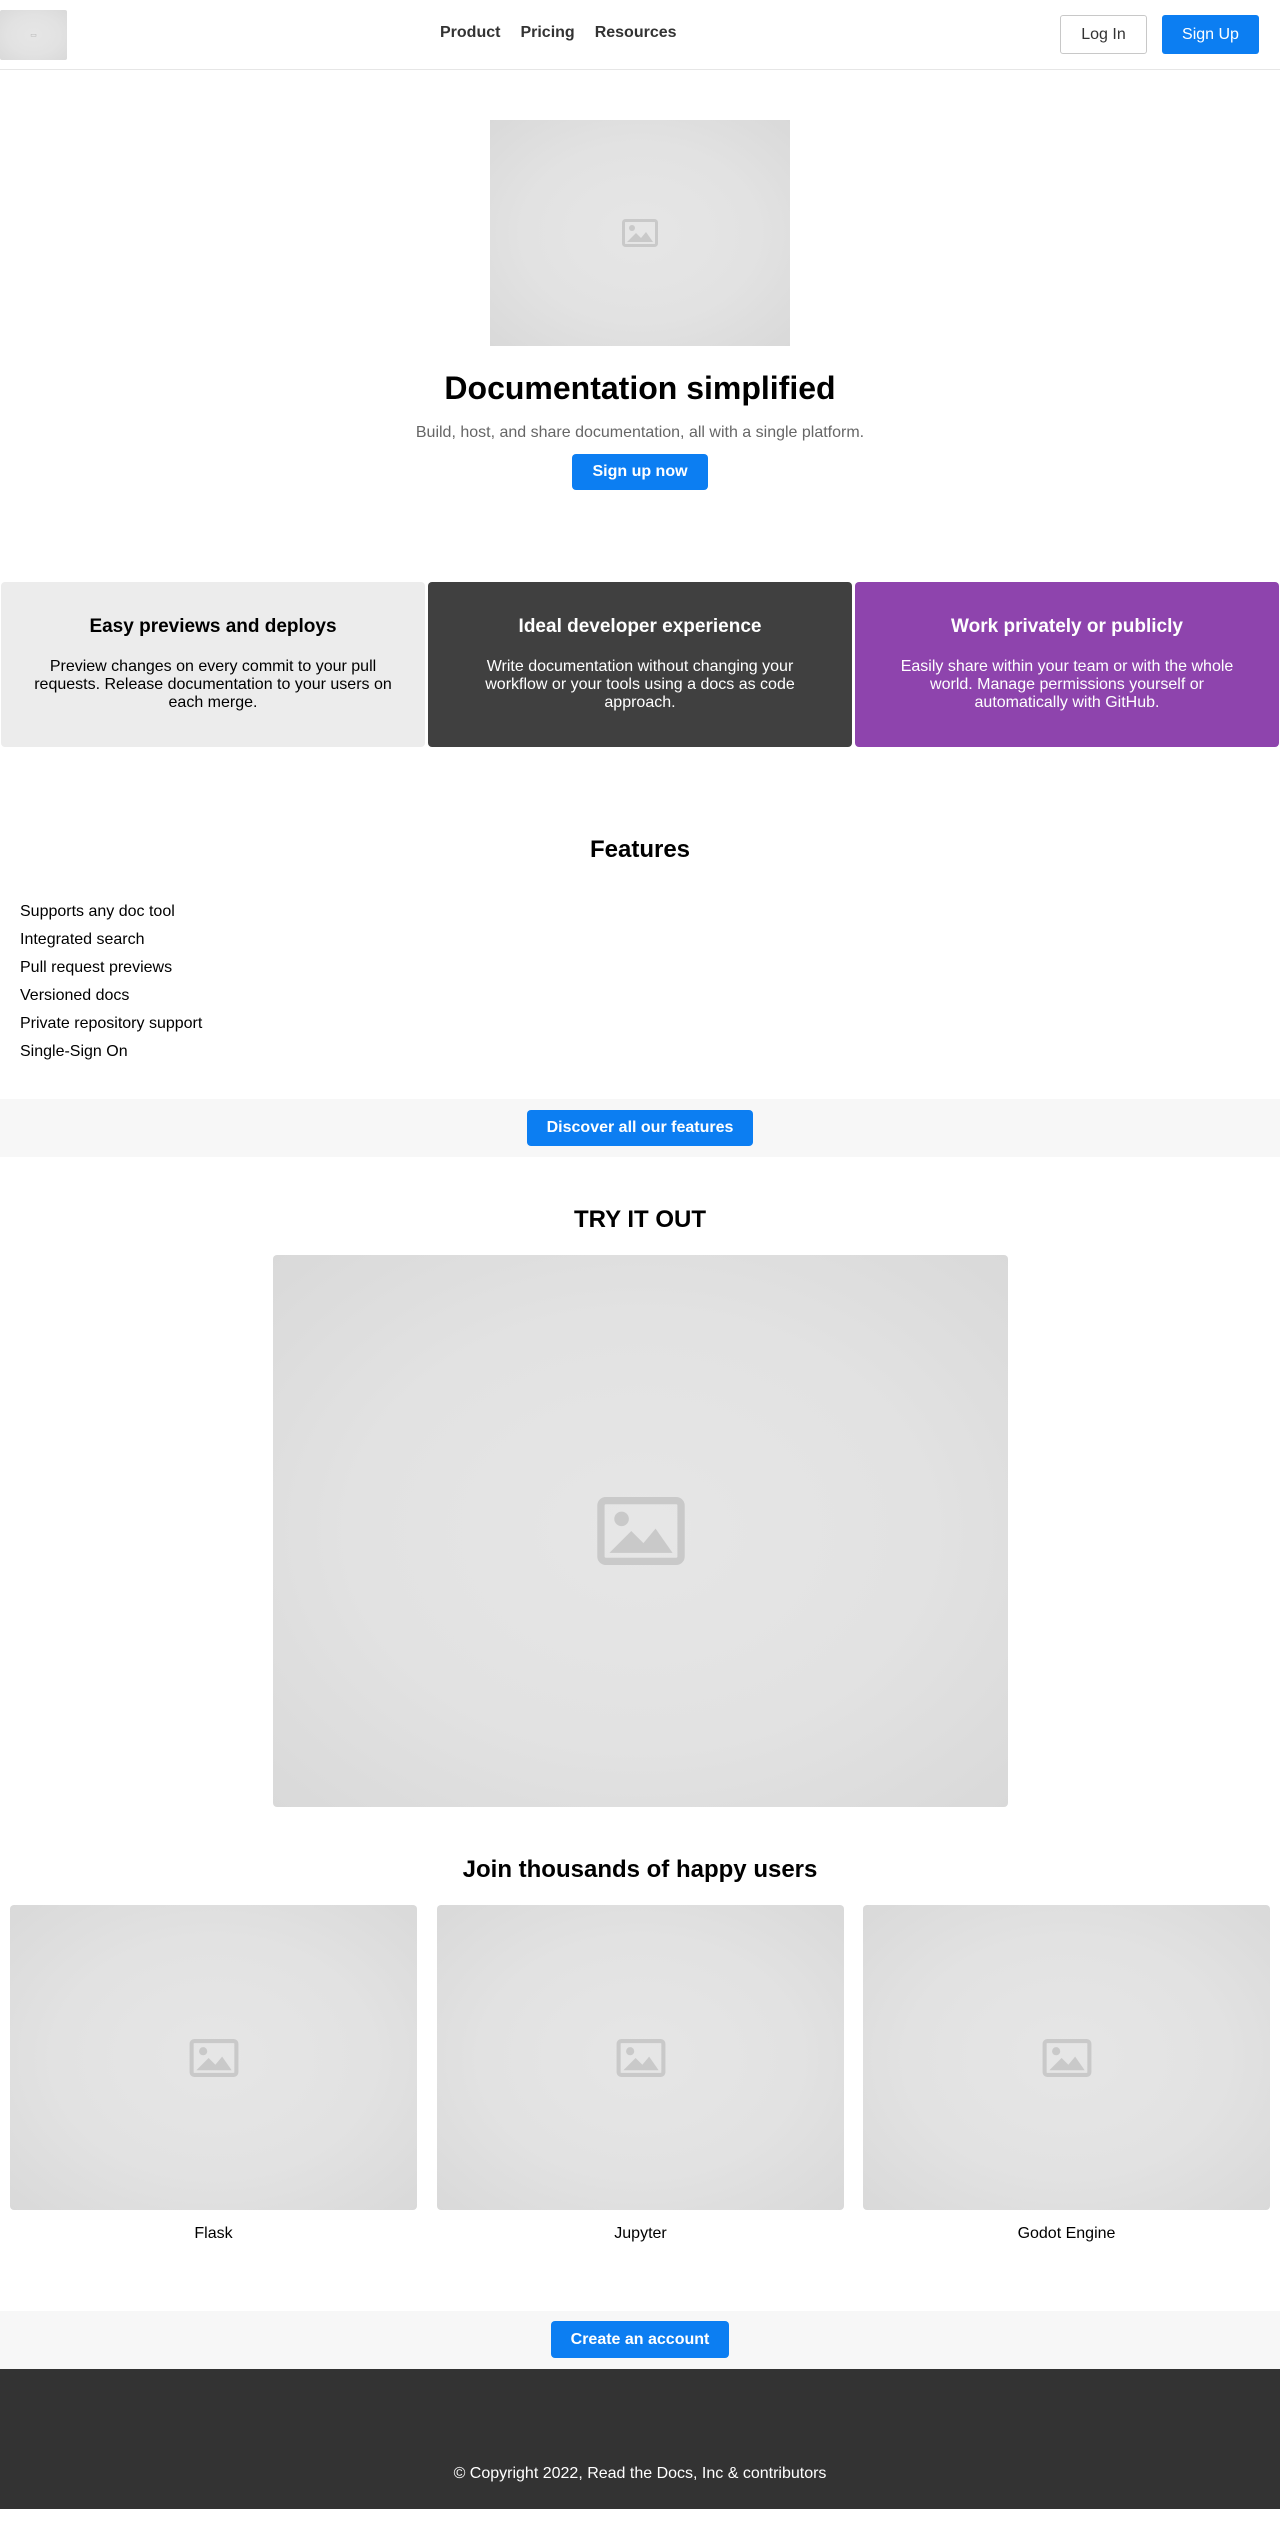 The height and width of the screenshot is (2525, 1280). I want to click on feature-item: Private repository support, so click(111, 1023).